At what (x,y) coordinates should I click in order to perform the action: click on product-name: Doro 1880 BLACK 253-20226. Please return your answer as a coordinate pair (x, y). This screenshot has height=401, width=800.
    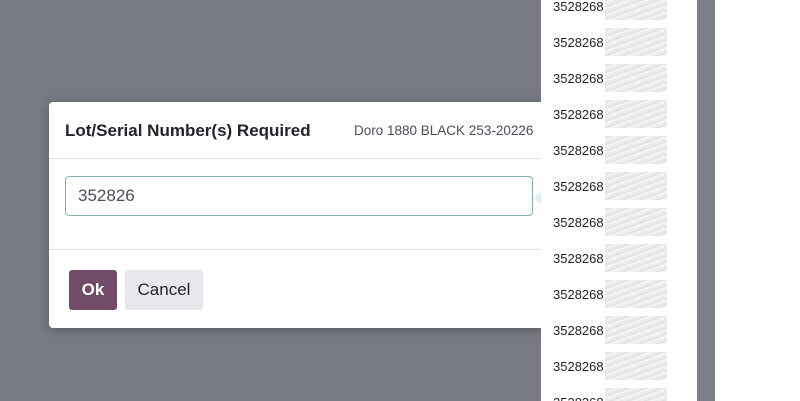
    Looking at the image, I should click on (444, 130).